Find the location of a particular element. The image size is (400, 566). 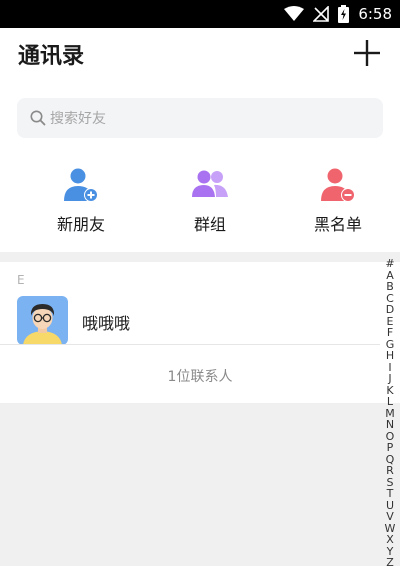

alpha-index-letter: L is located at coordinates (390, 402).